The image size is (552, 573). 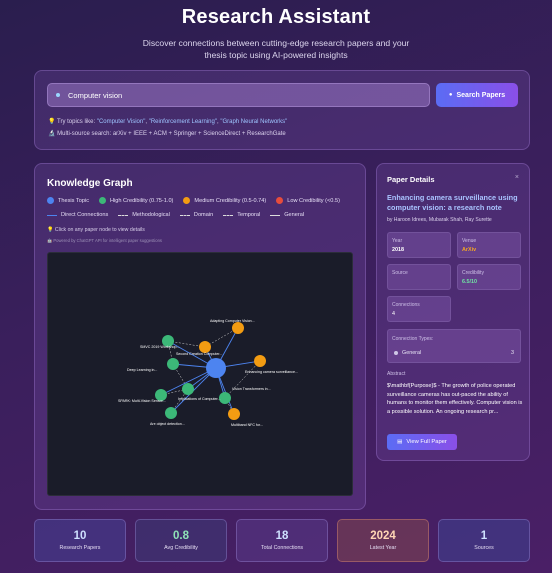 What do you see at coordinates (412, 353) in the screenshot?
I see `connection-type-label: General` at bounding box center [412, 353].